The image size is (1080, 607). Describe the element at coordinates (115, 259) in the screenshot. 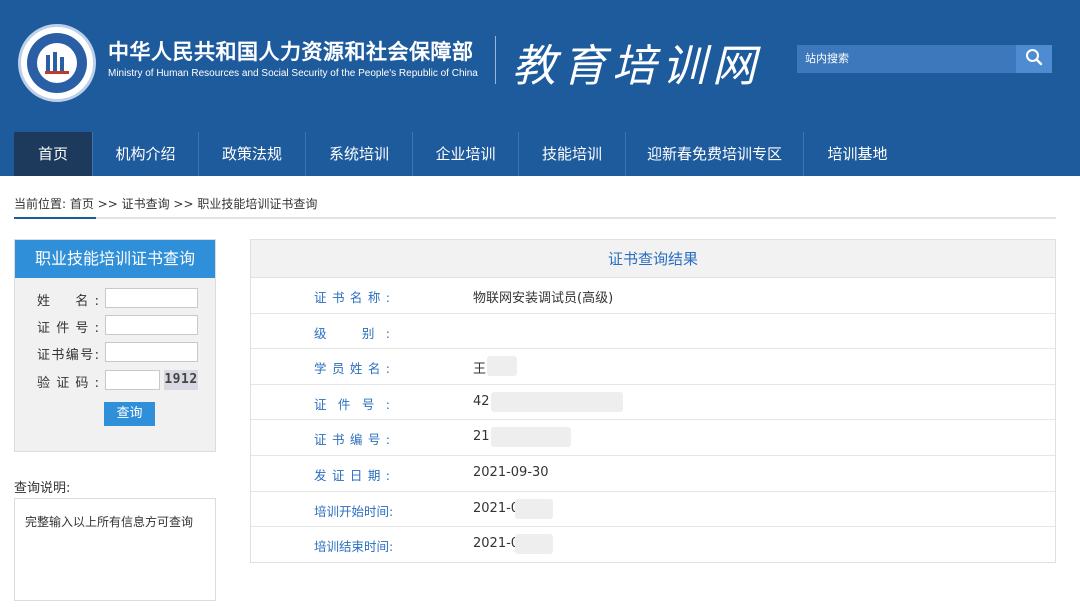

I see `query-form-title: 职业技能培训证书查询` at that location.